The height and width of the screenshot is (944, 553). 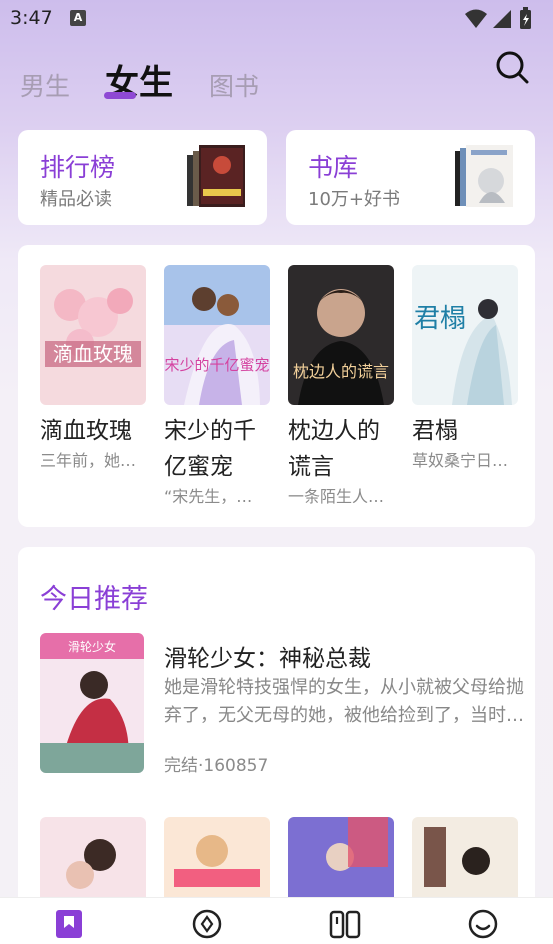 What do you see at coordinates (93, 335) in the screenshot?
I see `book-cover: 滴血玫瑰` at bounding box center [93, 335].